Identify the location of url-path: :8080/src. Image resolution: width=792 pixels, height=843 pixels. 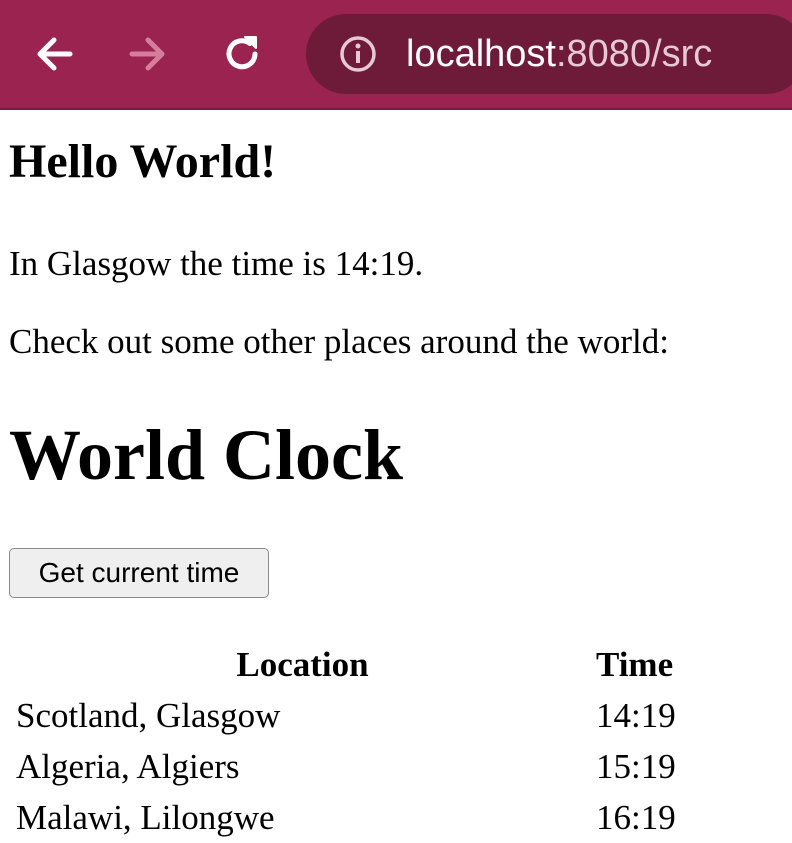
(634, 54).